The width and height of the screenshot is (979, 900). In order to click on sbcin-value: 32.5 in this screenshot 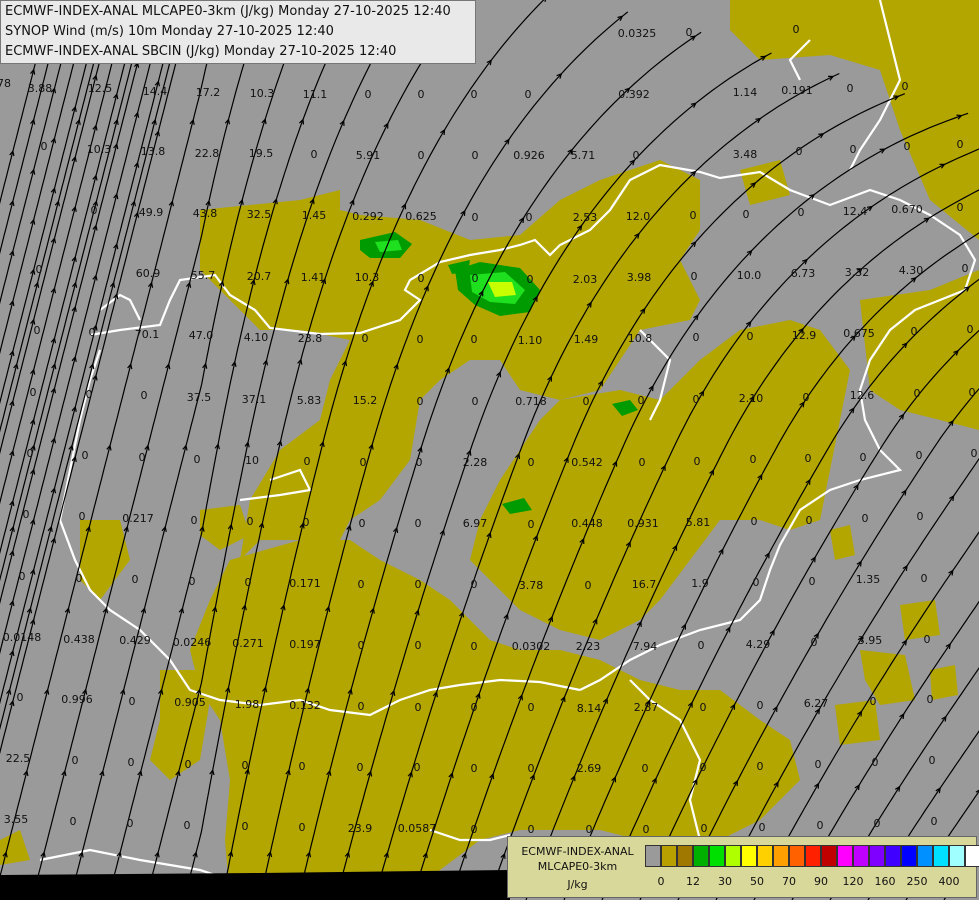, I will do `click(259, 214)`.